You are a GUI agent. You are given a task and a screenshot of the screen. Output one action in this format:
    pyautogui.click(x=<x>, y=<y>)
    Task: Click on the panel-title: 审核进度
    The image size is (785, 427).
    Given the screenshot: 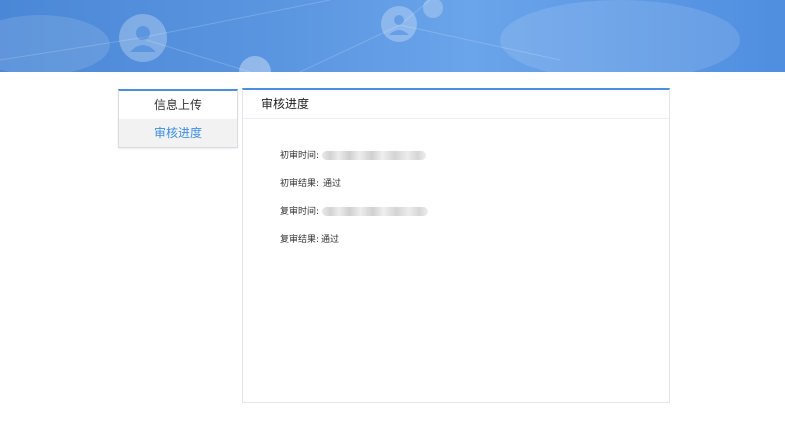 What is the action you would take?
    pyautogui.click(x=456, y=104)
    